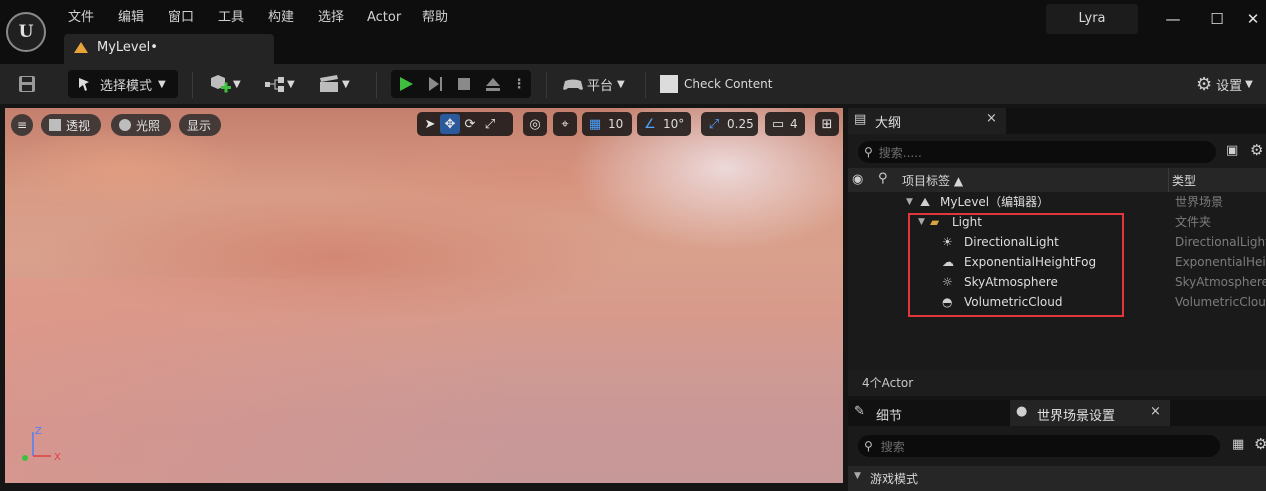 The image size is (1266, 491). I want to click on row-type: 世界场景, so click(1199, 202).